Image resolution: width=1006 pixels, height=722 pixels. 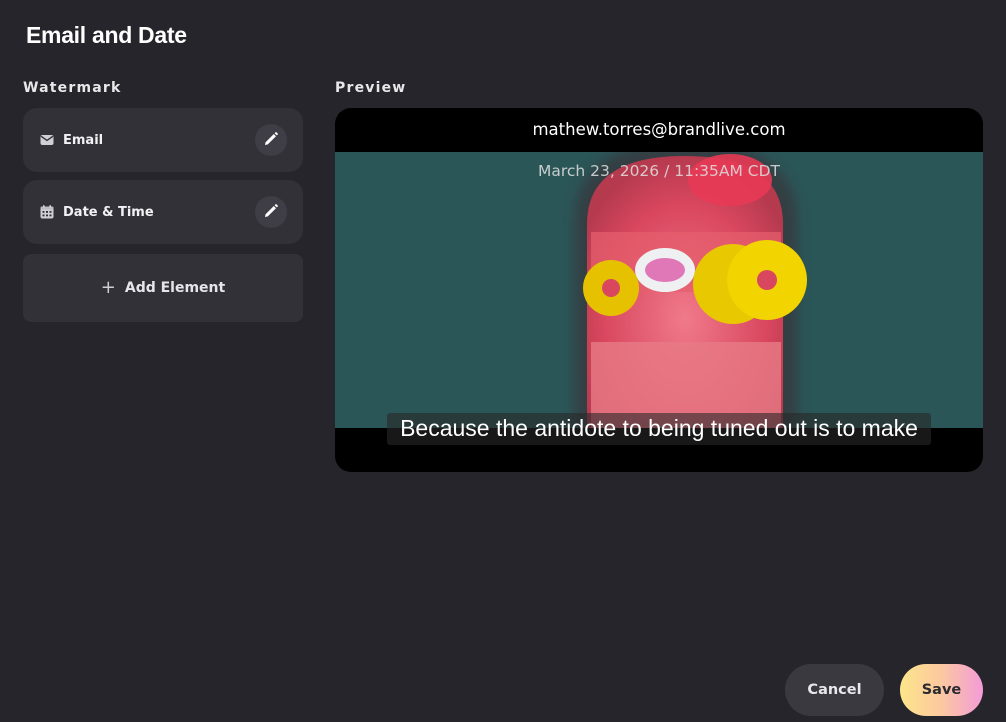 I want to click on watermark-element-date-time: Date & Time, so click(x=163, y=212).